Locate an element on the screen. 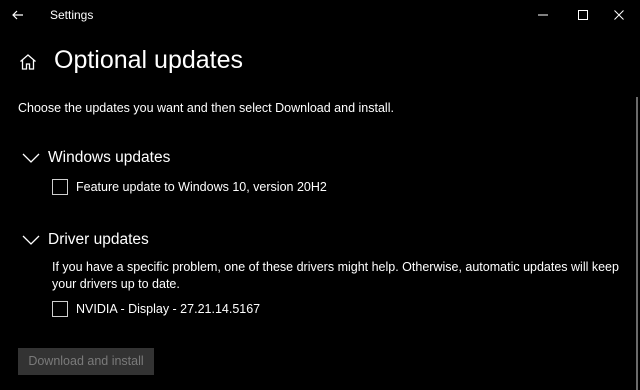  nvidia-driver-checkbox is located at coordinates (60, 309).